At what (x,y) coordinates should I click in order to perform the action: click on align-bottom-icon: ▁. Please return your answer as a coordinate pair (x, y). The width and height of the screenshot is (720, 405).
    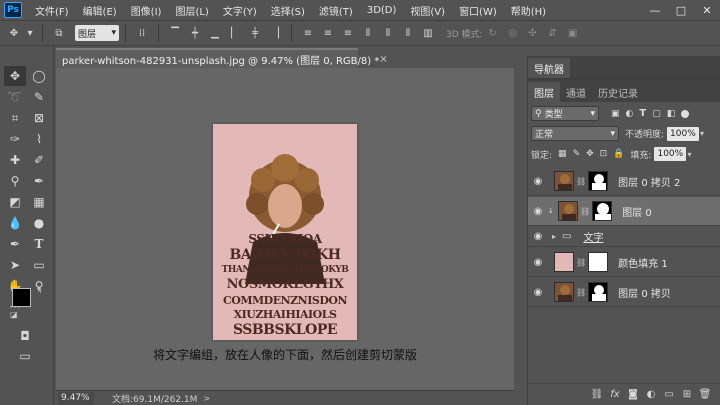
    Looking at the image, I should click on (215, 33).